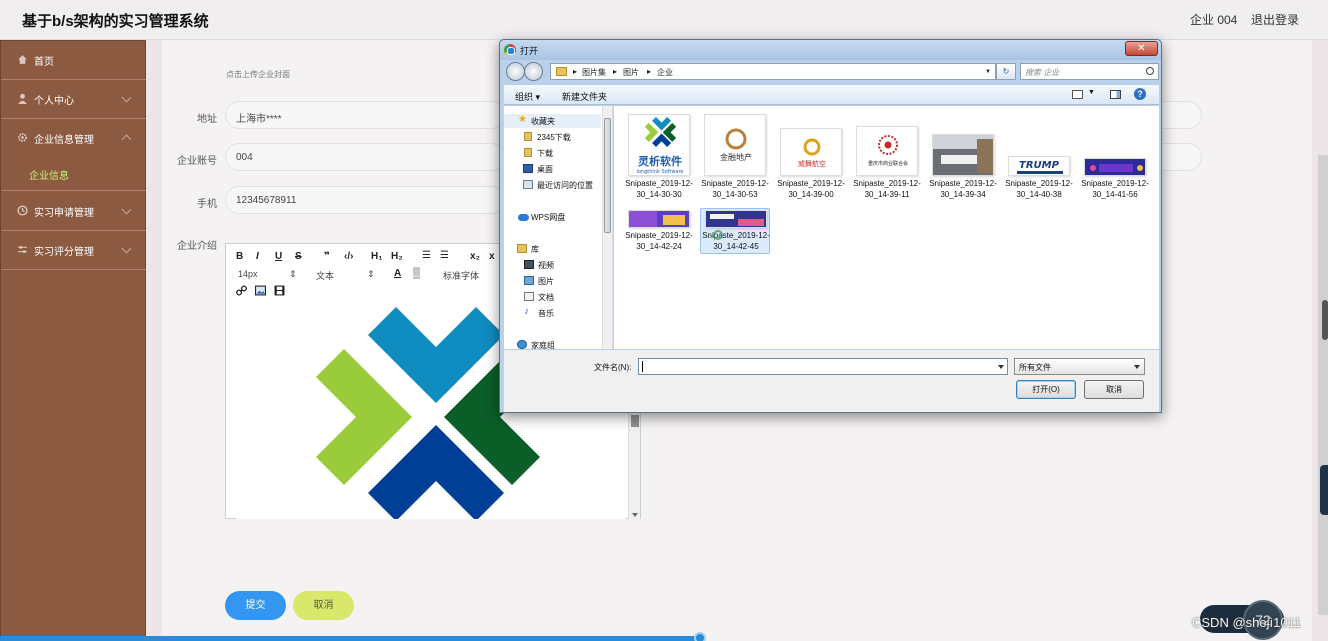 The width and height of the screenshot is (1328, 641). Describe the element at coordinates (831, 95) in the screenshot. I see `command-bar: 组织 ▾ 新建文件夹 ▼ ?` at that location.